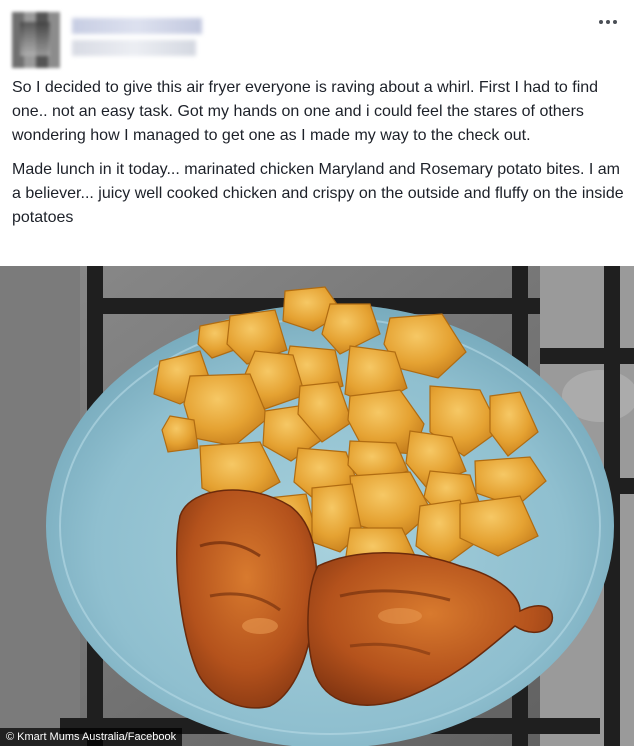  Describe the element at coordinates (134, 48) in the screenshot. I see `post-meta-blurred` at that location.